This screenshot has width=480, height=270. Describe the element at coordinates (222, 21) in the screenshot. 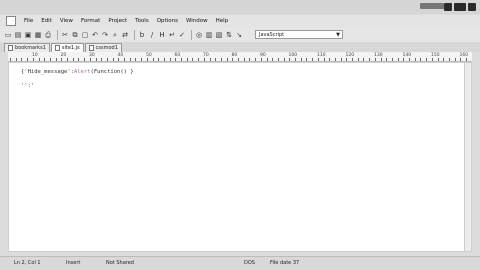

I see `menu-help: Help` at that location.